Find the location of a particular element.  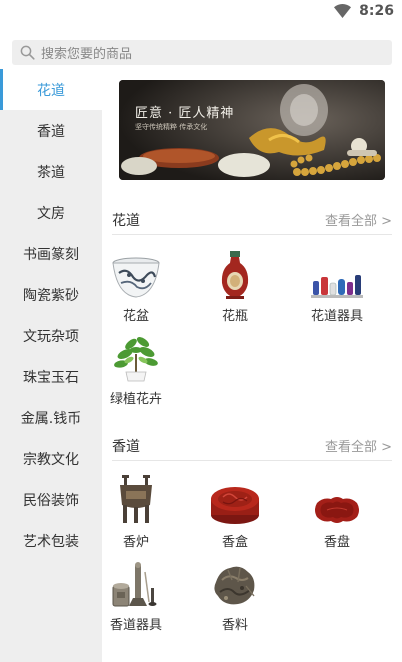

sidebar-item-zongjiao: 宗教文化 is located at coordinates (51, 458).